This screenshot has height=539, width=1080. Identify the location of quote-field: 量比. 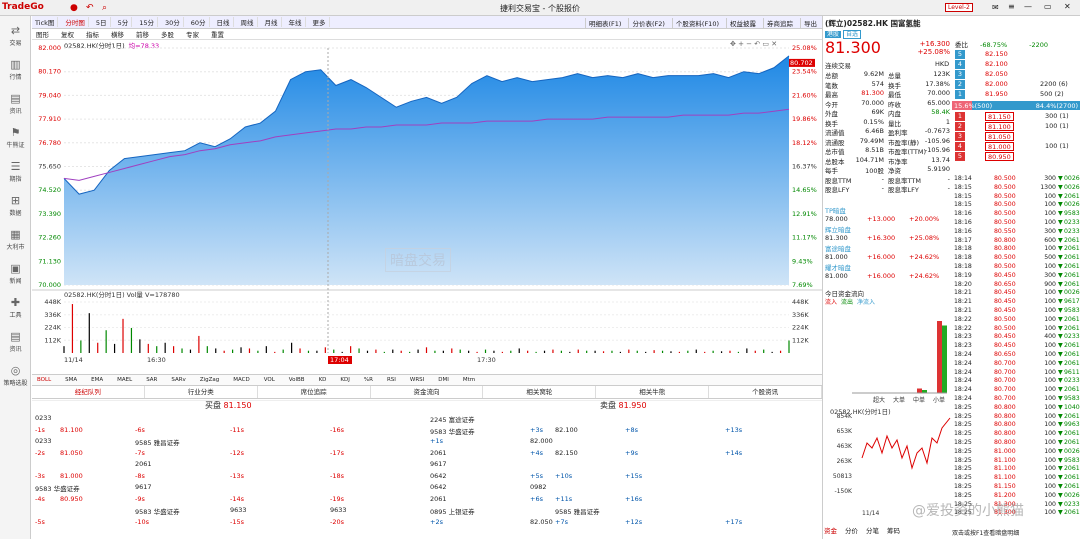
(894, 123).